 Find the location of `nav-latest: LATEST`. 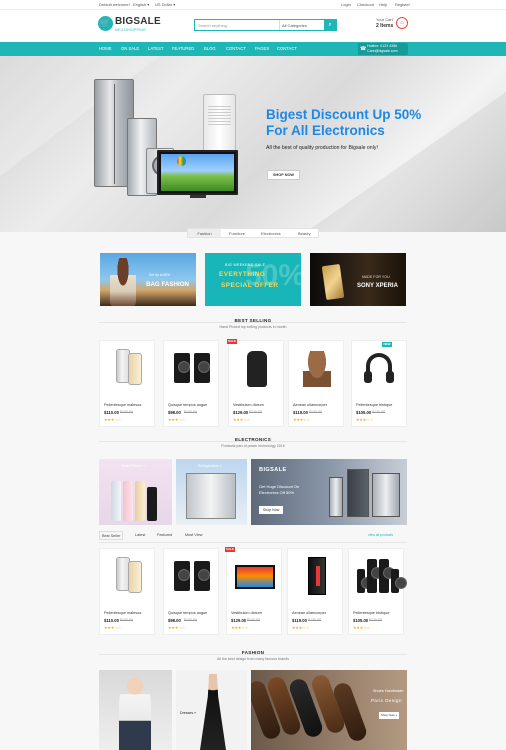

nav-latest: LATEST is located at coordinates (156, 48).